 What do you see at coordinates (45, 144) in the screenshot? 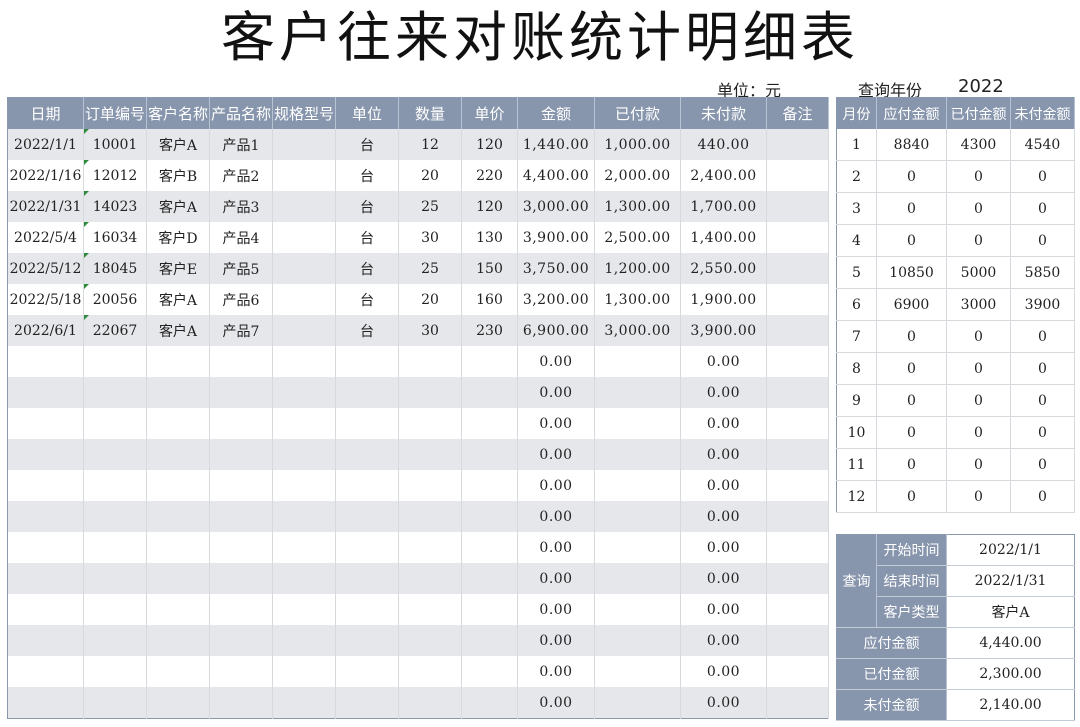
I see `ledger-cell: 2022/1/1` at bounding box center [45, 144].